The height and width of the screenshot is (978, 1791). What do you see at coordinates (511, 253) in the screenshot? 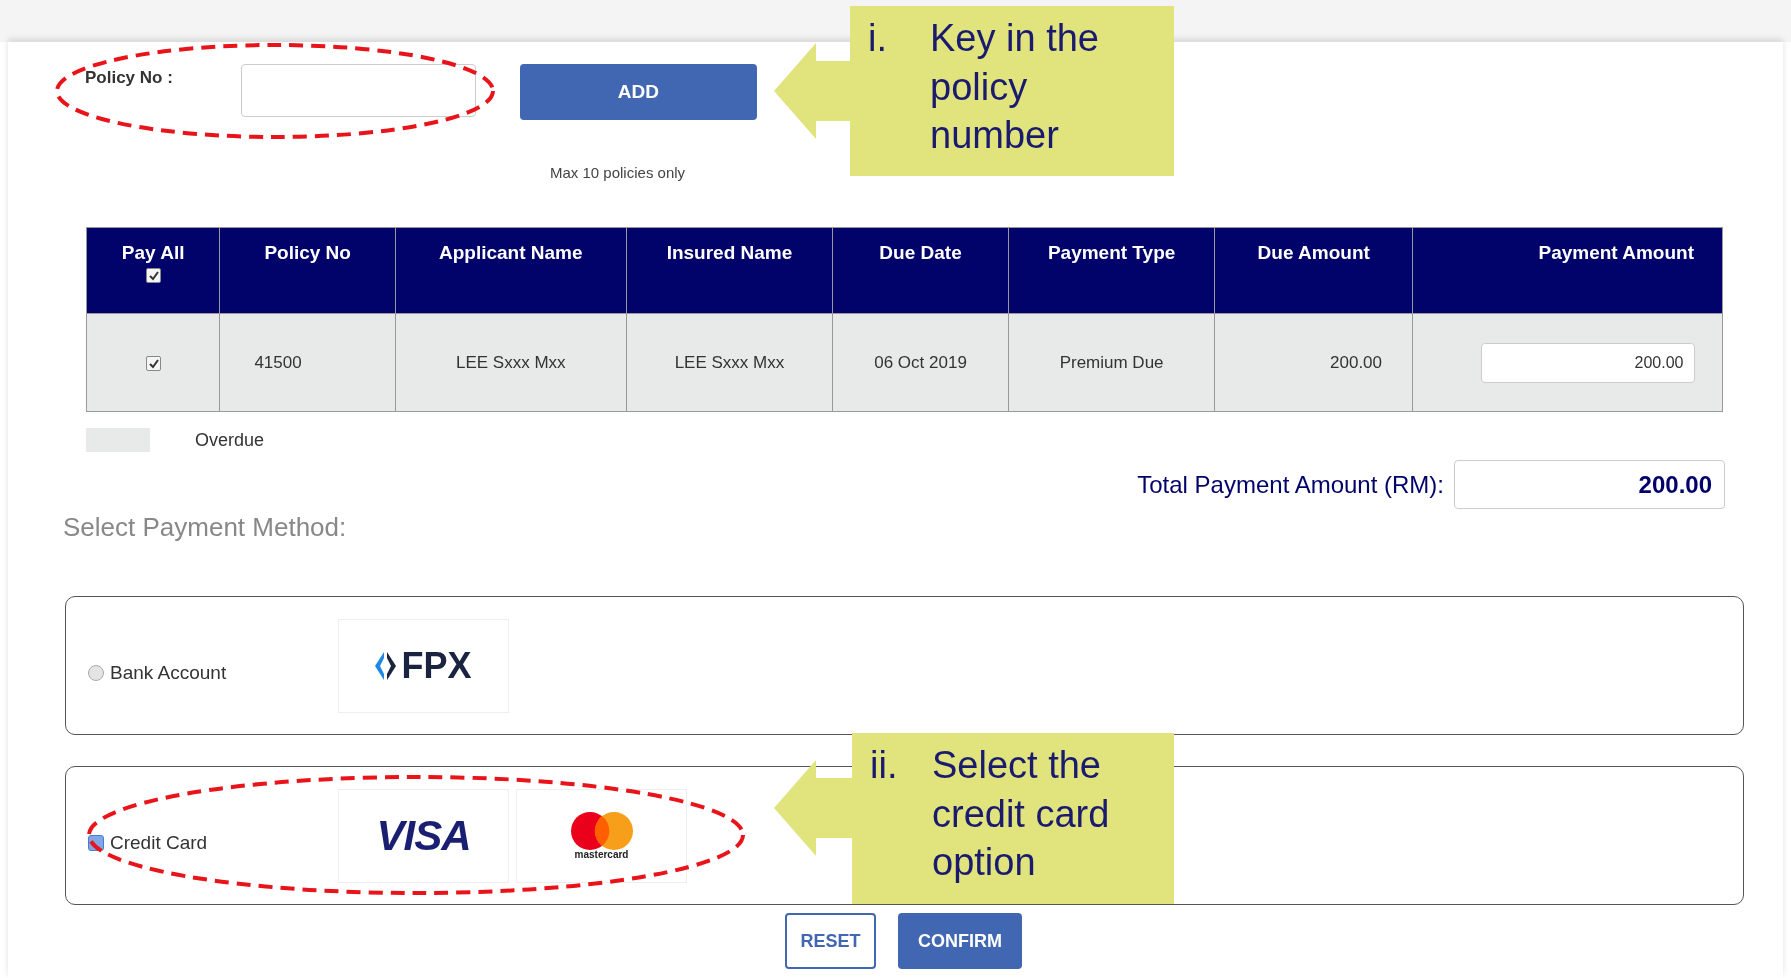
I see `column-header: Applicant Name` at bounding box center [511, 253].